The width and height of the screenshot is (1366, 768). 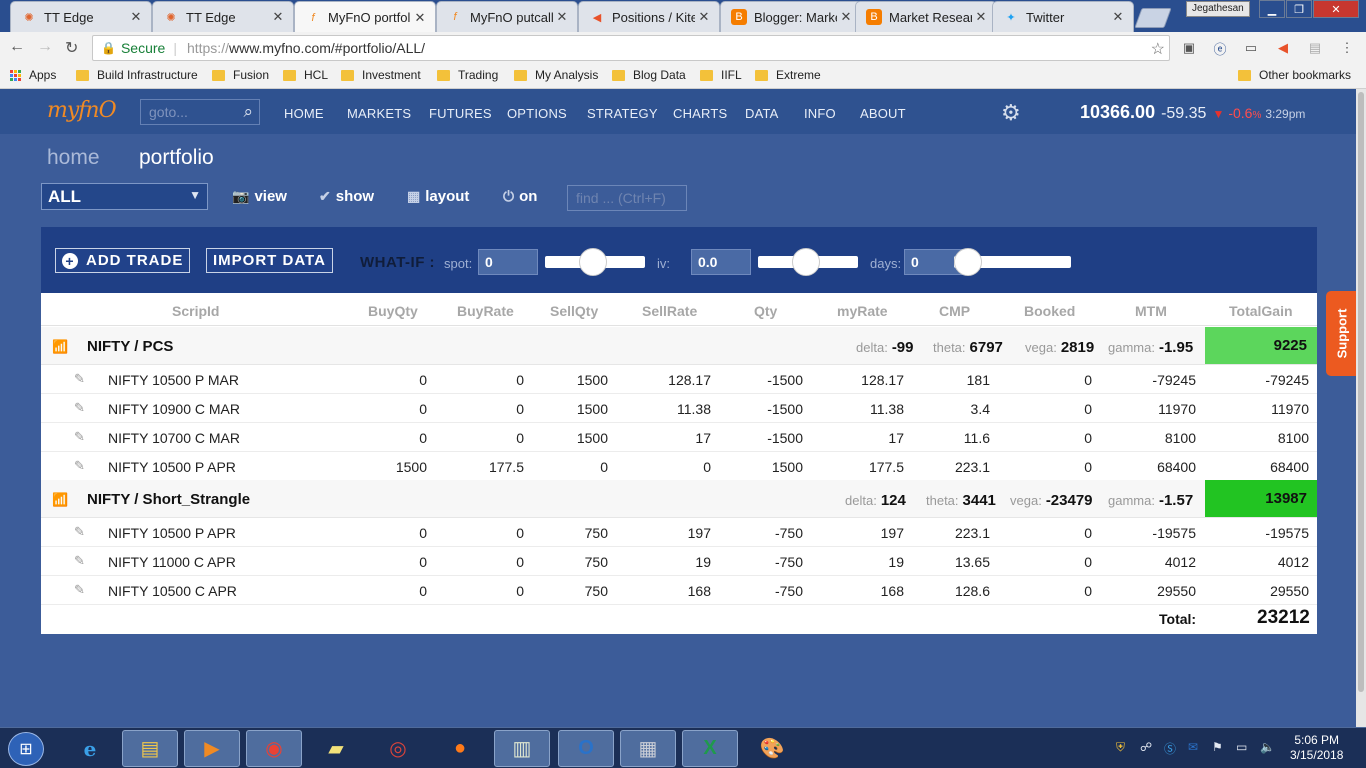 I want to click on col-buyrate: BuyRate, so click(x=485, y=311).